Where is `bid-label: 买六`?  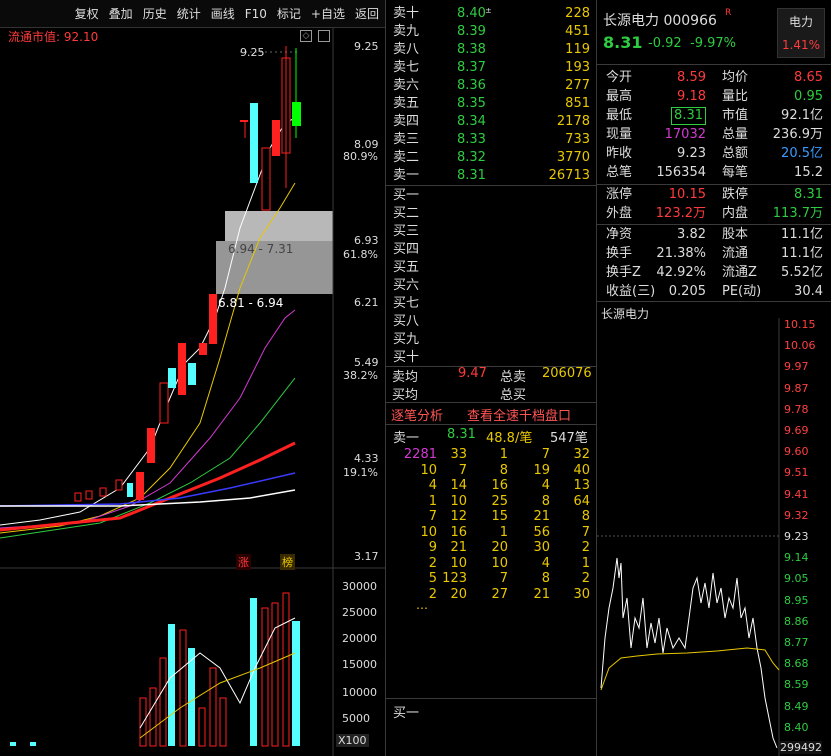 bid-label: 买六 is located at coordinates (406, 285).